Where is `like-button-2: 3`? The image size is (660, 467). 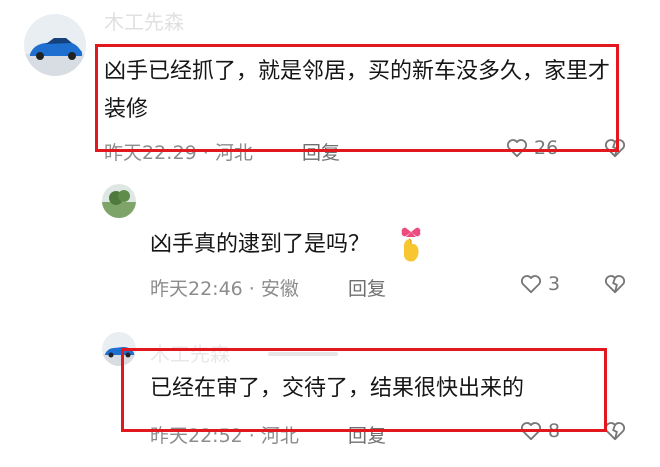
like-button-2: 3 is located at coordinates (540, 284).